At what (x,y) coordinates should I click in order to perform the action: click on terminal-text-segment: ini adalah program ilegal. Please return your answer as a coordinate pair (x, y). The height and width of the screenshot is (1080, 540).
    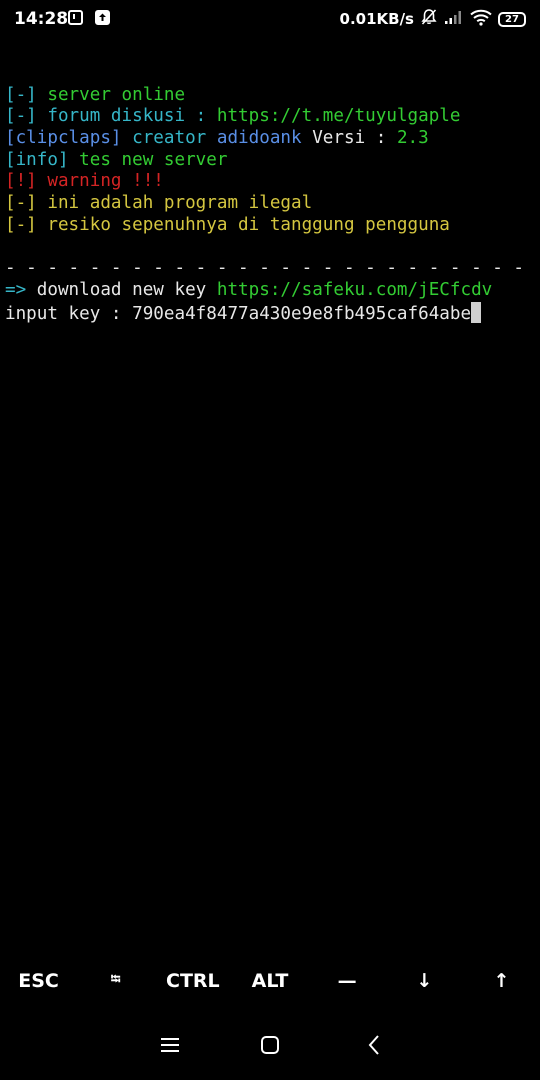
    Looking at the image, I should click on (180, 203).